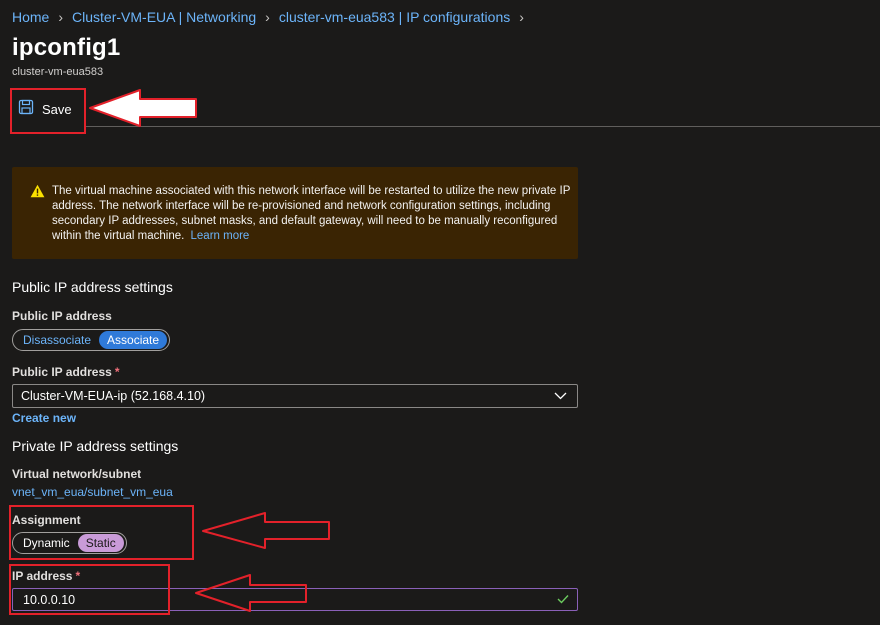  What do you see at coordinates (251, 593) in the screenshot?
I see `ip-address-arrow-icon` at bounding box center [251, 593].